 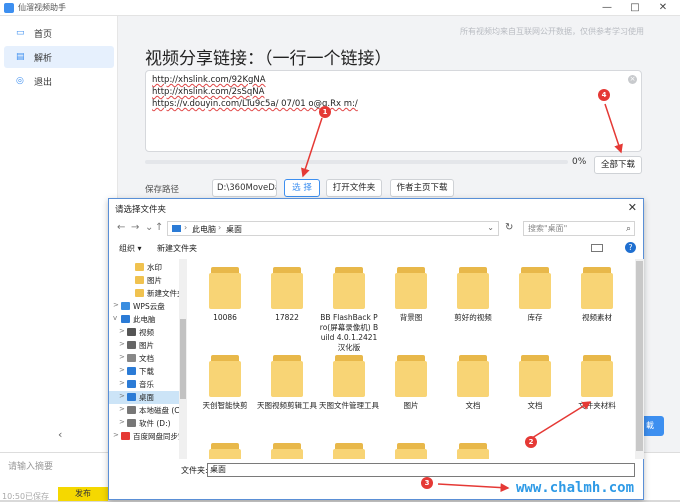 I want to click on folder-field: 桌面, so click(x=421, y=470).